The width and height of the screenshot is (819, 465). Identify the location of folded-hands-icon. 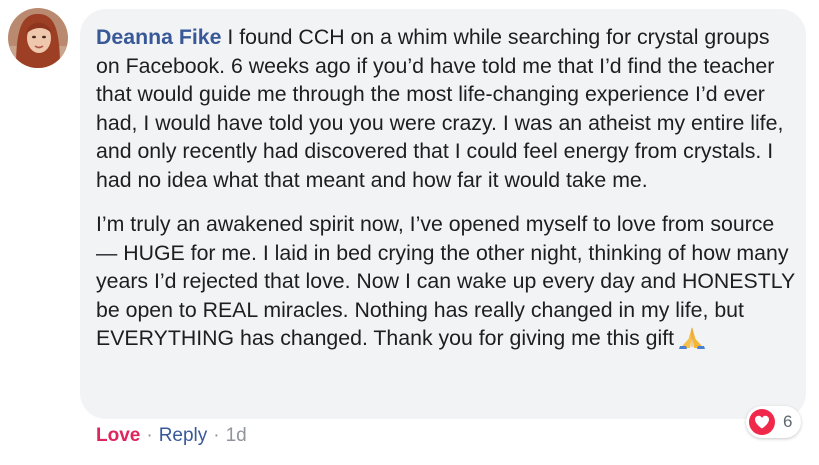
(692, 341).